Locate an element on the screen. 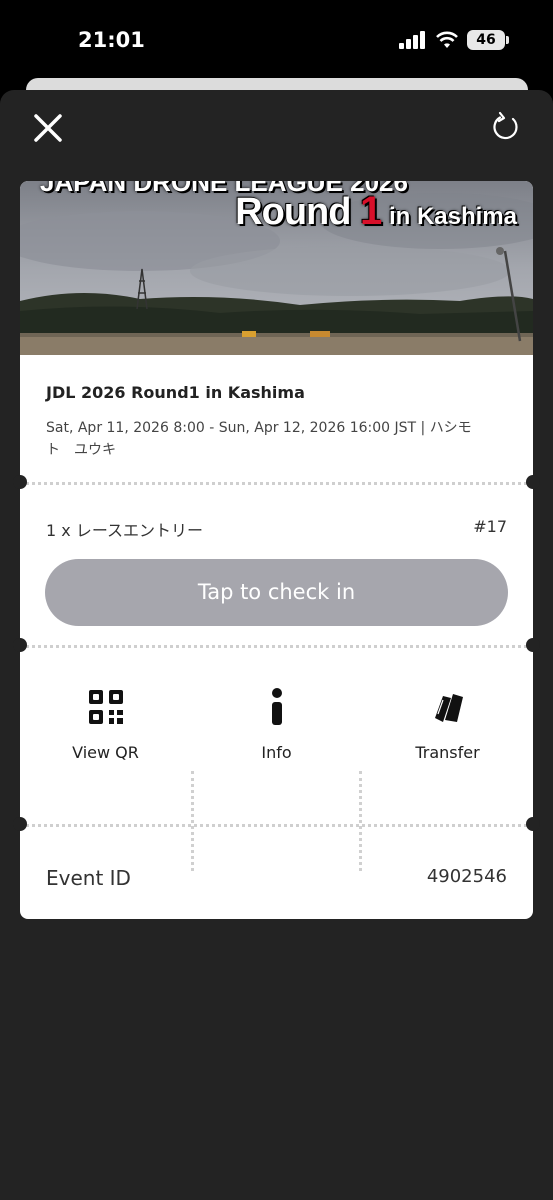 This screenshot has width=553, height=1200. status-icons: 46 is located at coordinates (454, 40).